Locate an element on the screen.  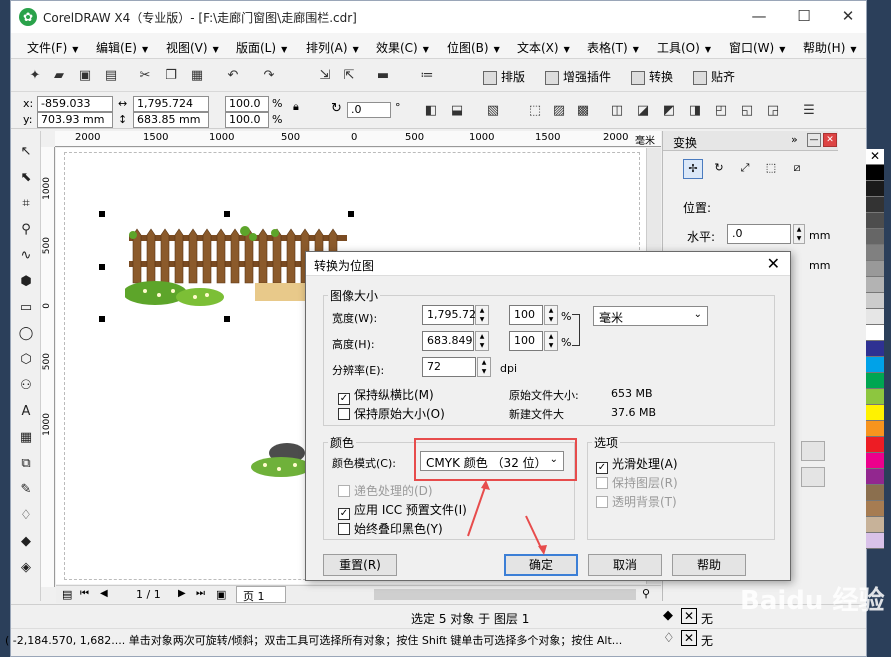
keep-ratio-checkbox: ✓ 保持纵横比(M) is located at coordinates (386, 395).